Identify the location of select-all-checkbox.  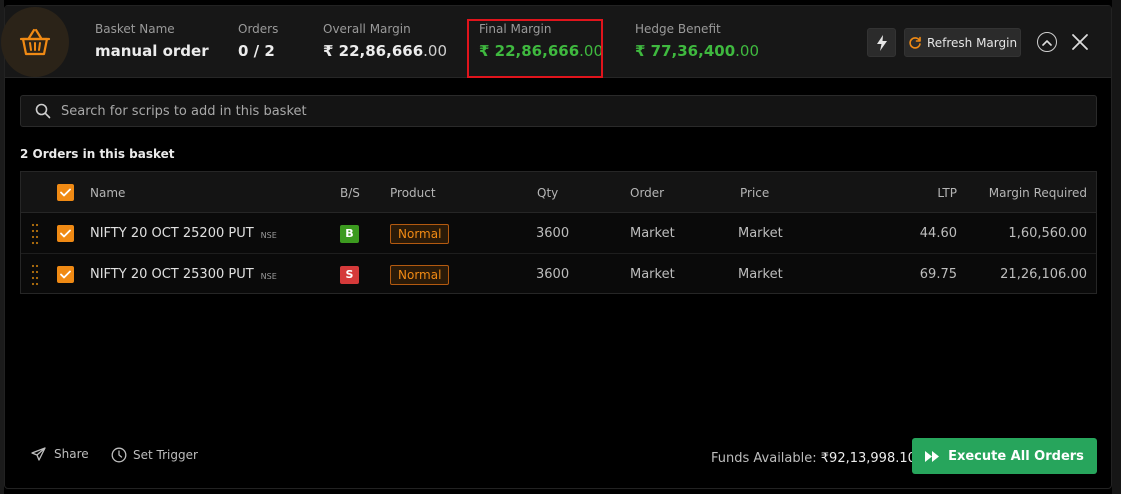
(65, 192).